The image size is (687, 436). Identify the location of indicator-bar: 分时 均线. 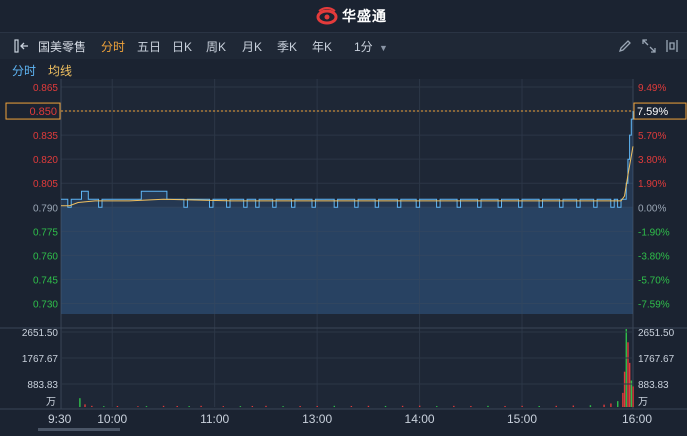
(343, 69).